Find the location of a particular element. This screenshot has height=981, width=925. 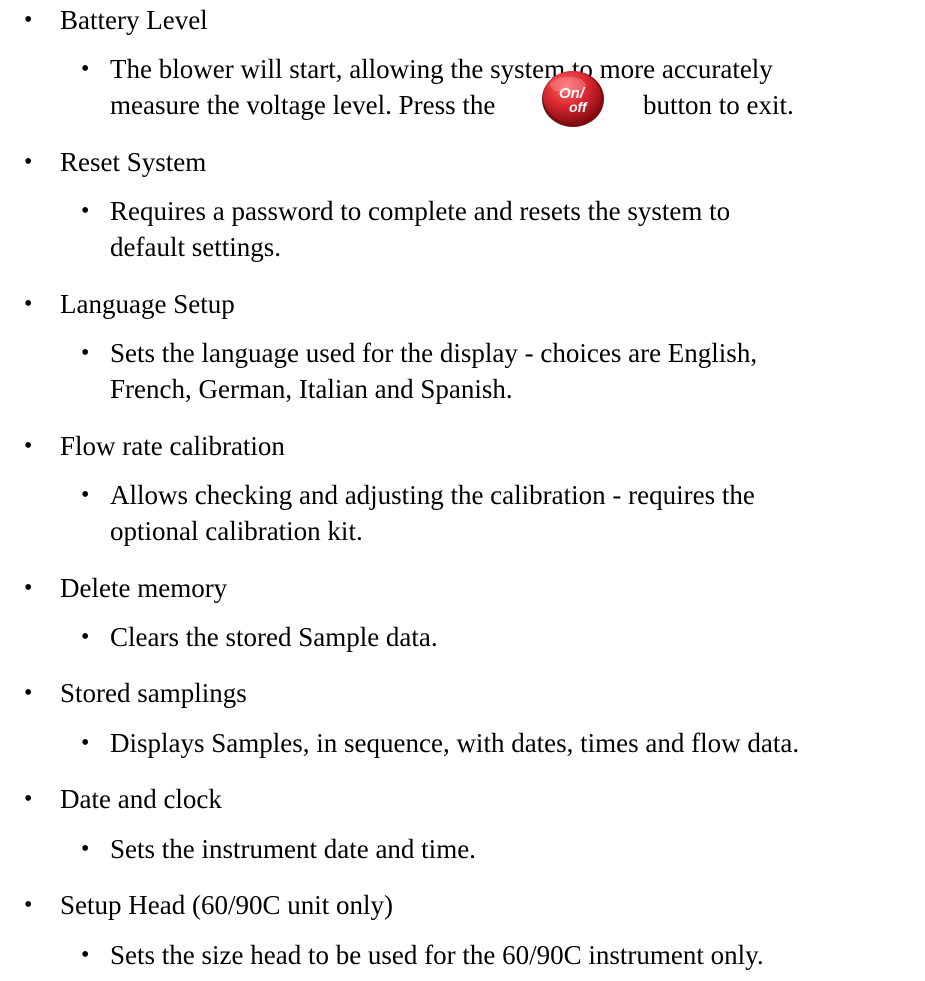

detail-line: measure the voltage level. Press the is located at coordinates (303, 105).